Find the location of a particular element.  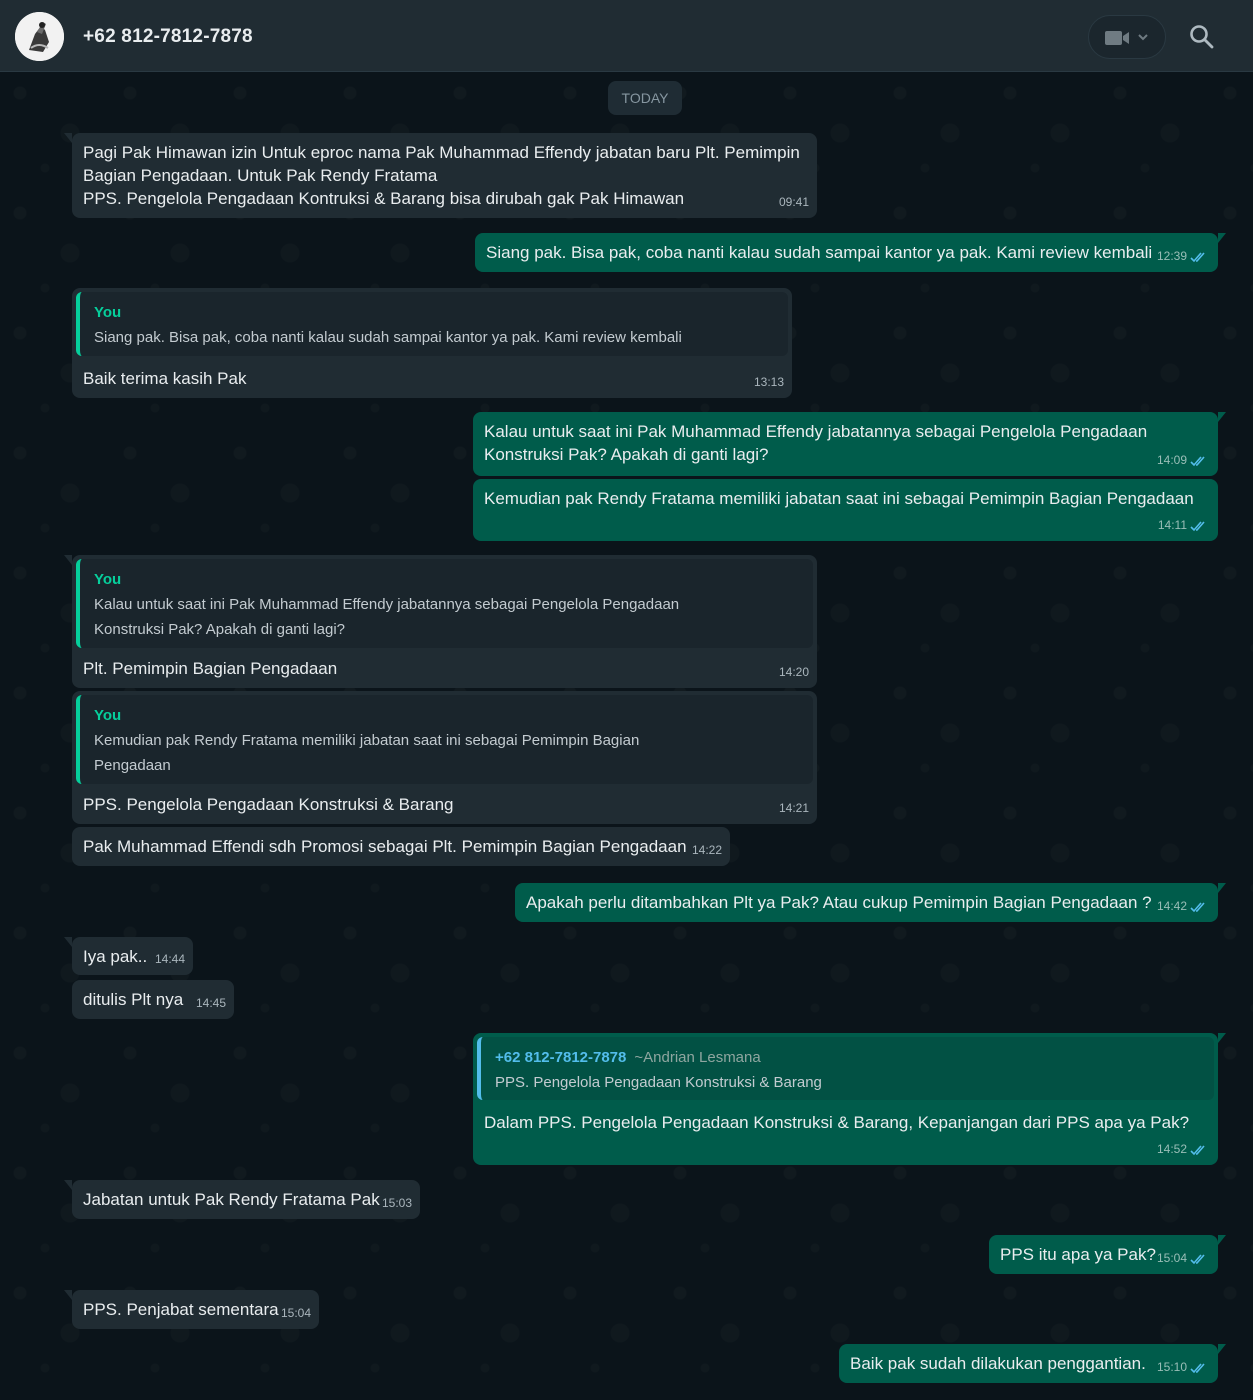

message-time: 14:44 is located at coordinates (169, 959).